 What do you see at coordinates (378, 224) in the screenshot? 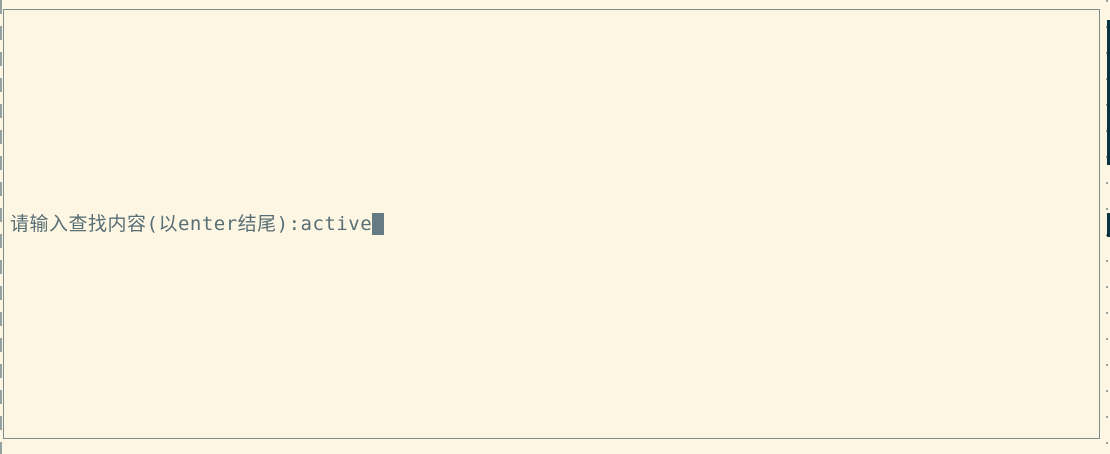
I see `text-cursor` at bounding box center [378, 224].